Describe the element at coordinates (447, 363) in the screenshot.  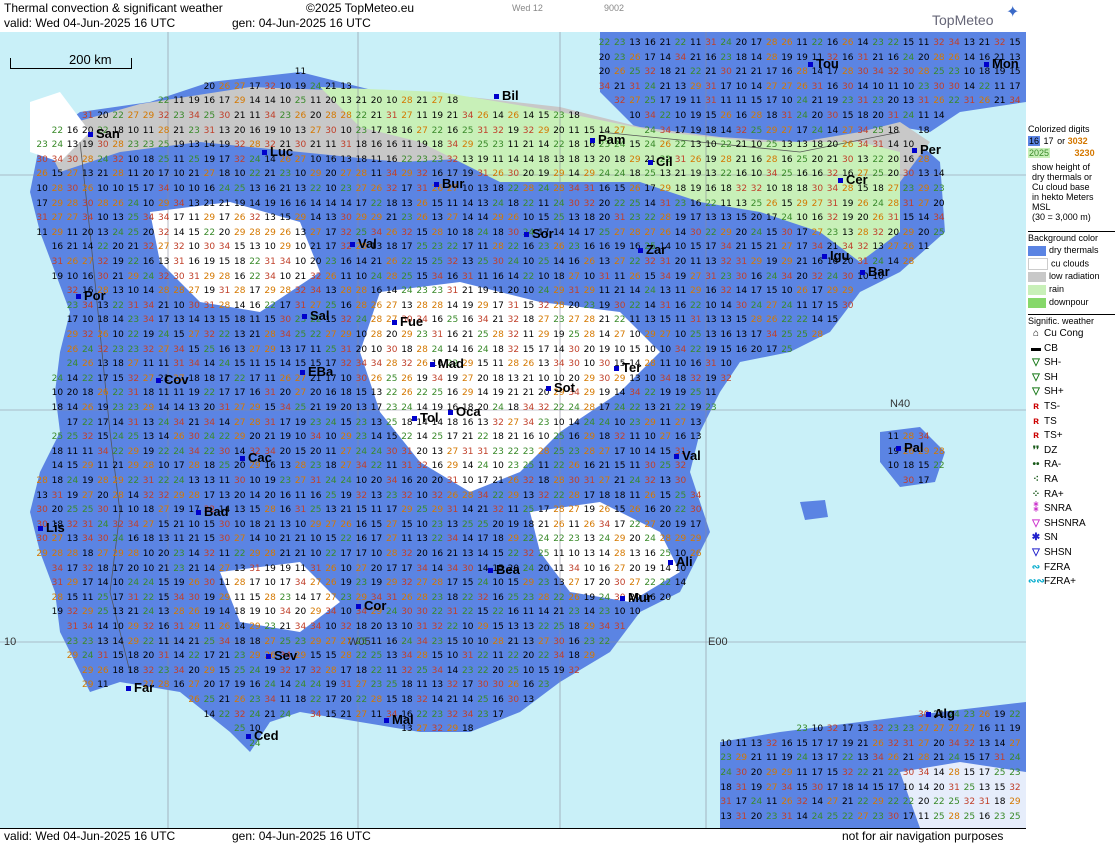
I see `city-label: Mad` at that location.